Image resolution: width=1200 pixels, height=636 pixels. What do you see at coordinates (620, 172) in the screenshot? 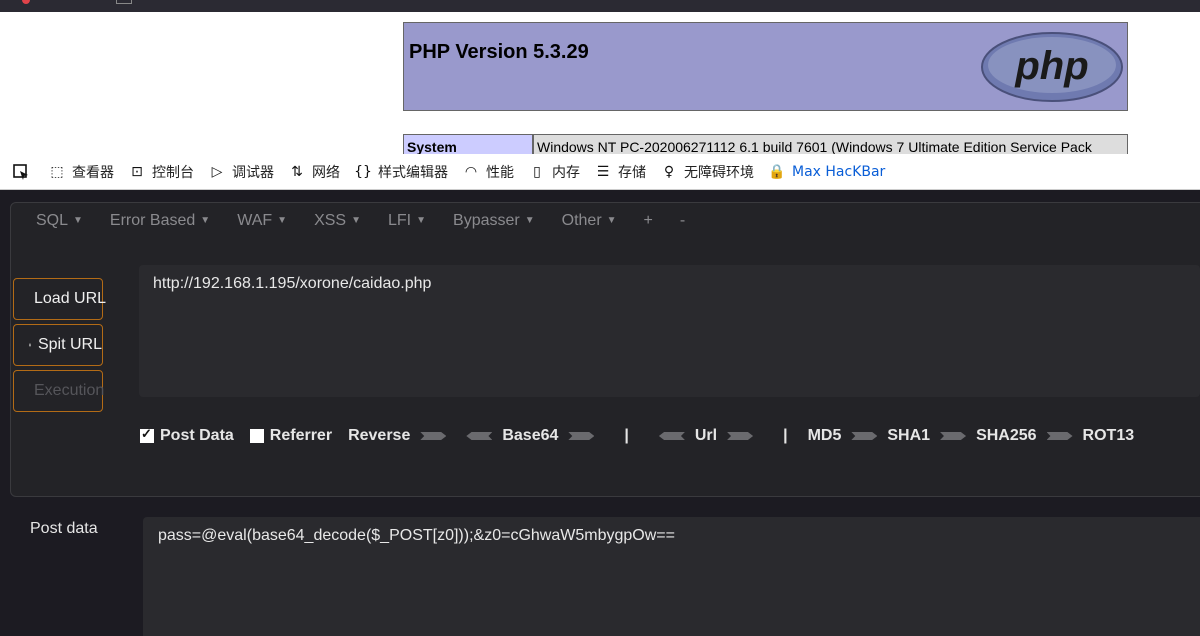
I see `tab-storage: ☰ 存储` at bounding box center [620, 172].